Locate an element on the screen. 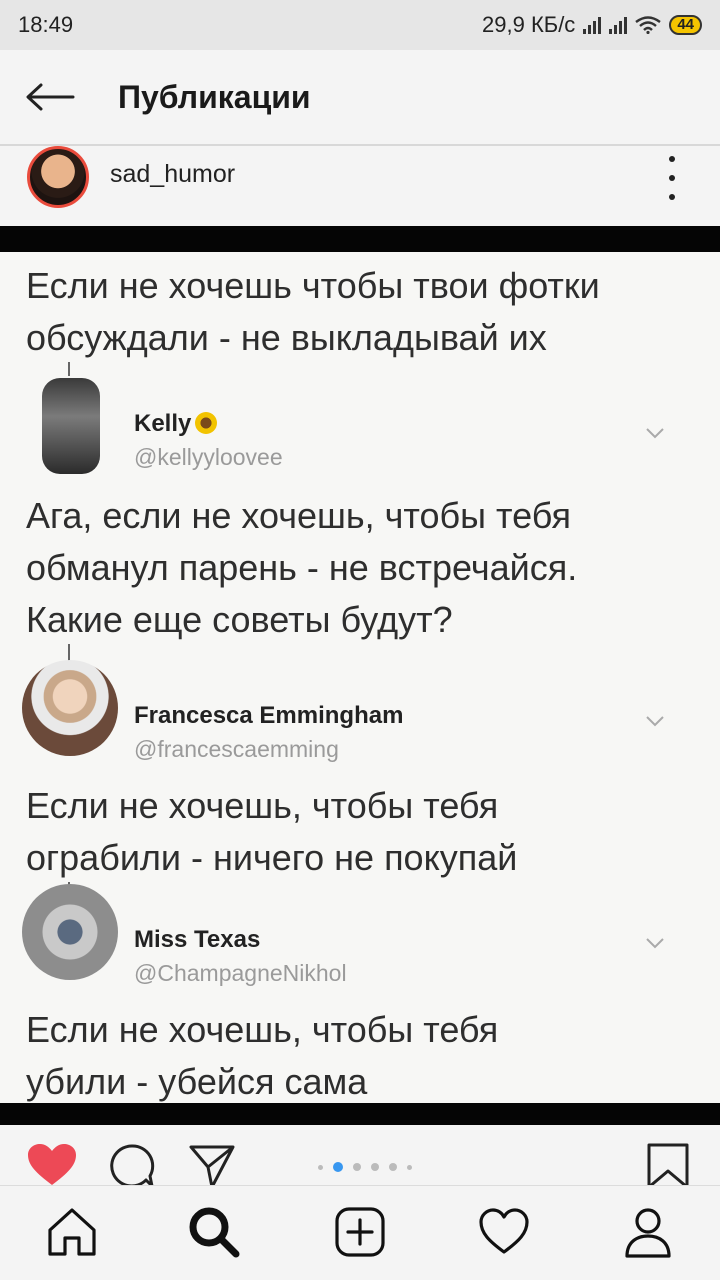 The width and height of the screenshot is (720, 1280). share-button is located at coordinates (212, 1166).